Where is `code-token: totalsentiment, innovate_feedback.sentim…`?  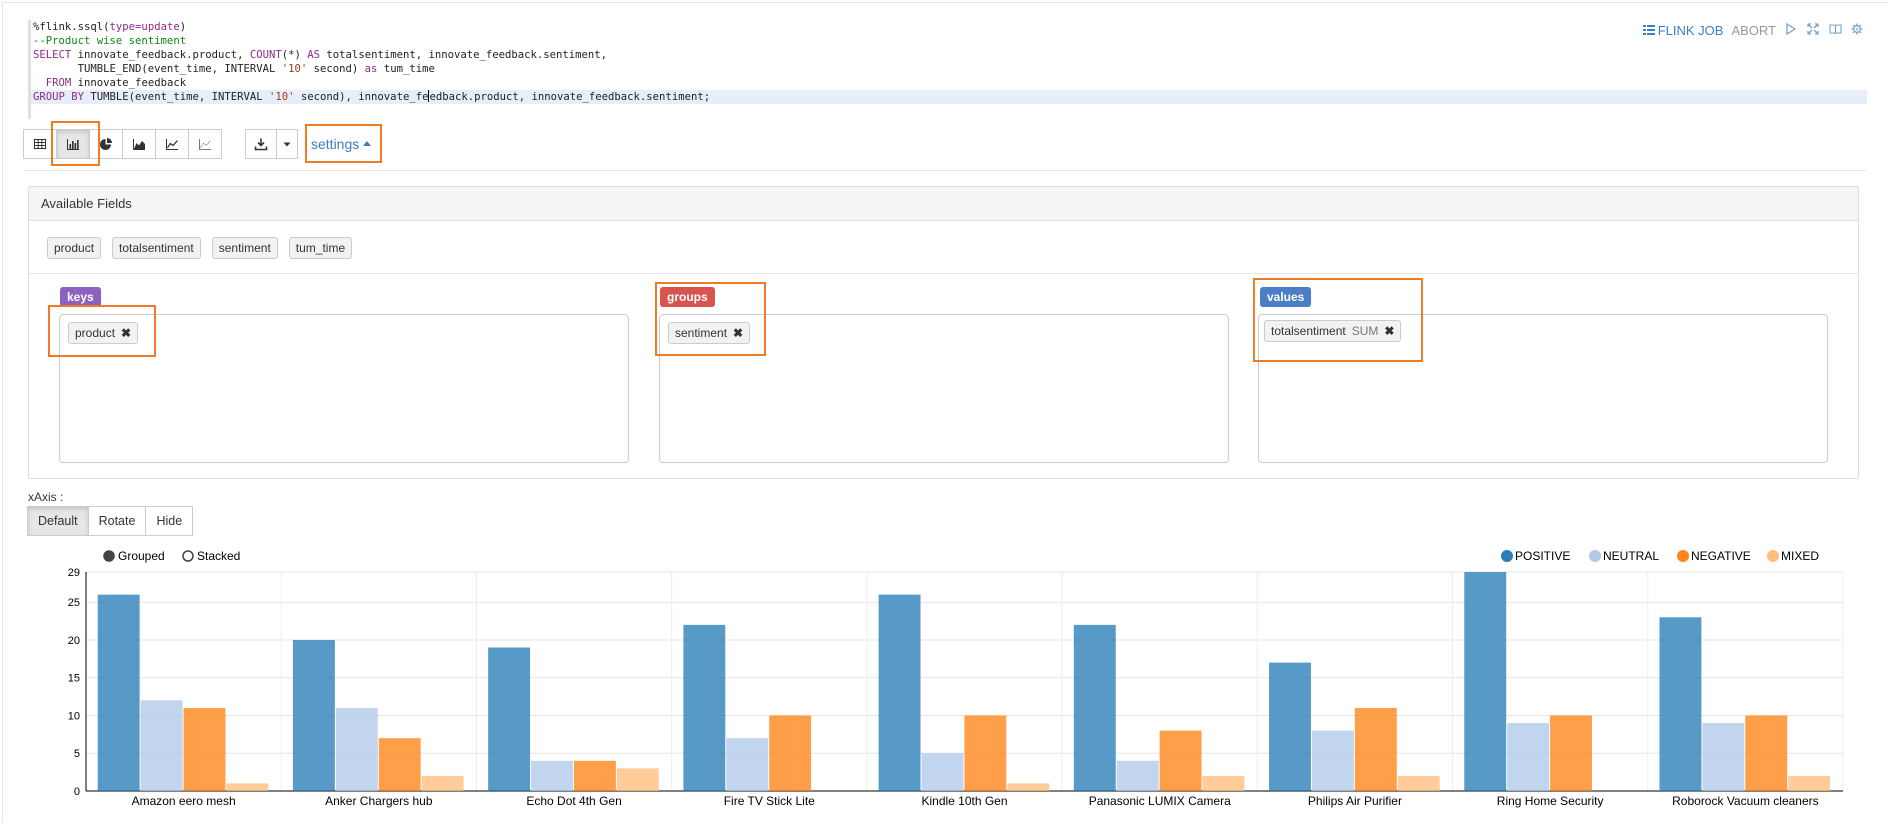
code-token: totalsentiment, innovate_feedback.sentim… is located at coordinates (464, 55).